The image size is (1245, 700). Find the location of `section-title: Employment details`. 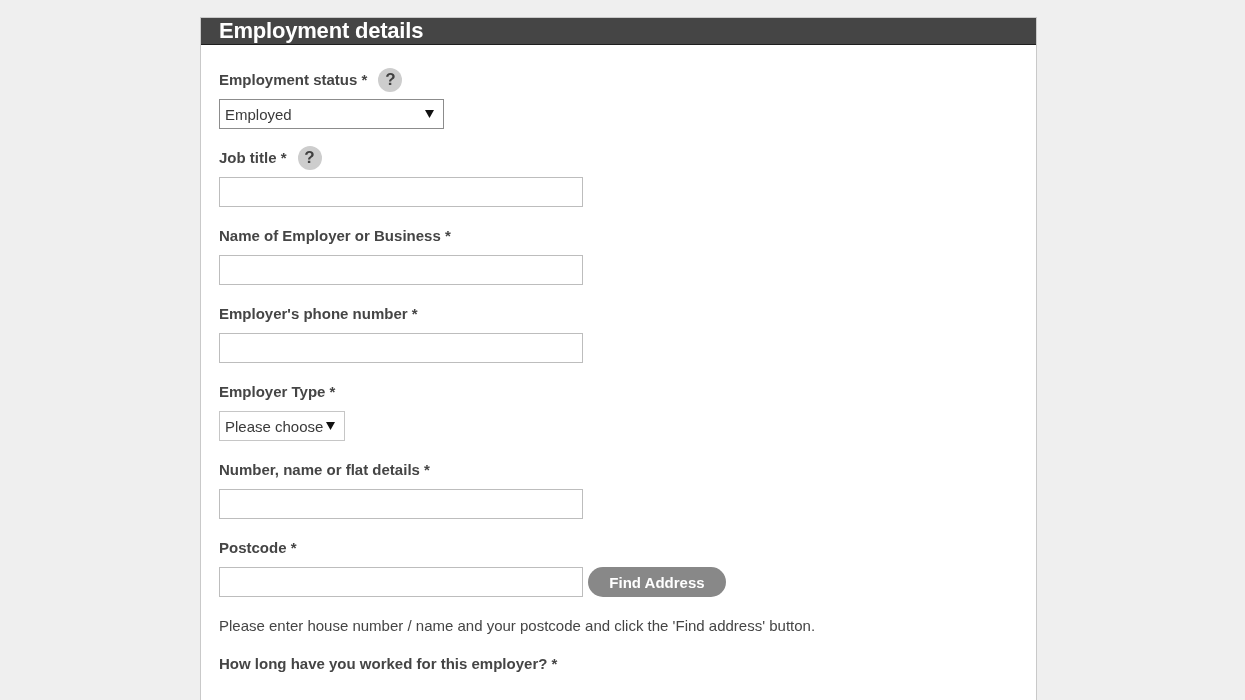

section-title: Employment details is located at coordinates (618, 31).